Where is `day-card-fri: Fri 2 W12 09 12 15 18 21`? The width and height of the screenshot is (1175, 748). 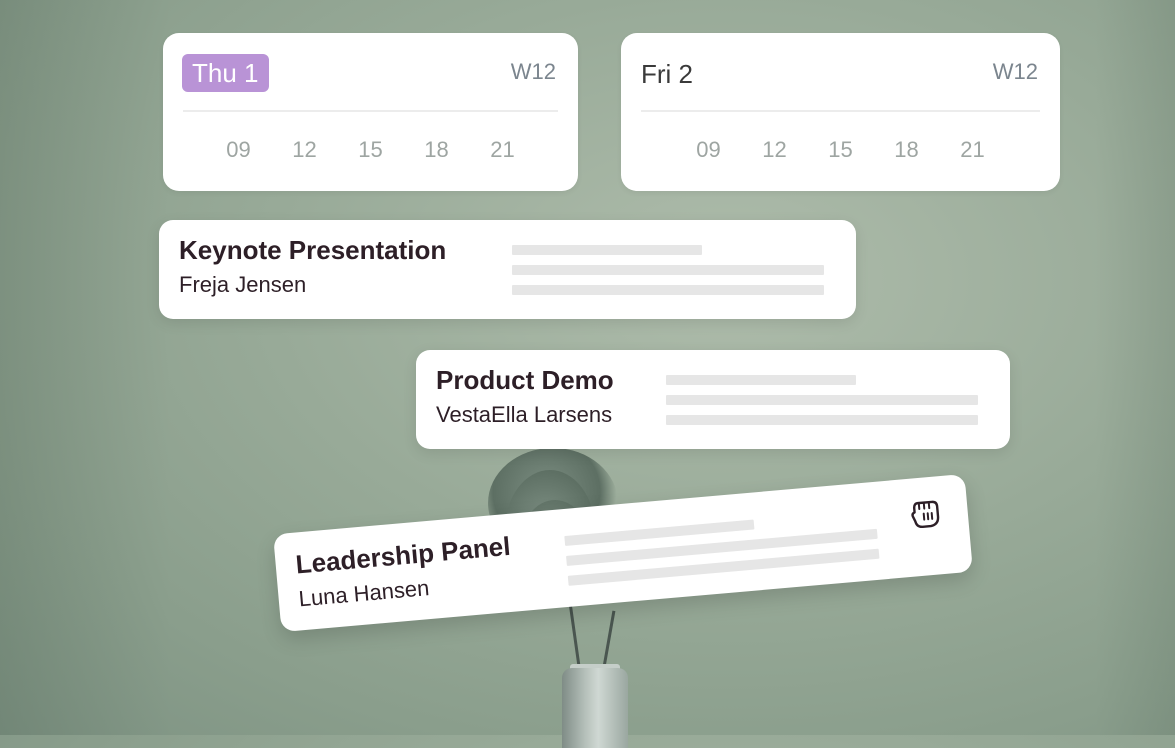 day-card-fri: Fri 2 W12 09 12 15 18 21 is located at coordinates (840, 112).